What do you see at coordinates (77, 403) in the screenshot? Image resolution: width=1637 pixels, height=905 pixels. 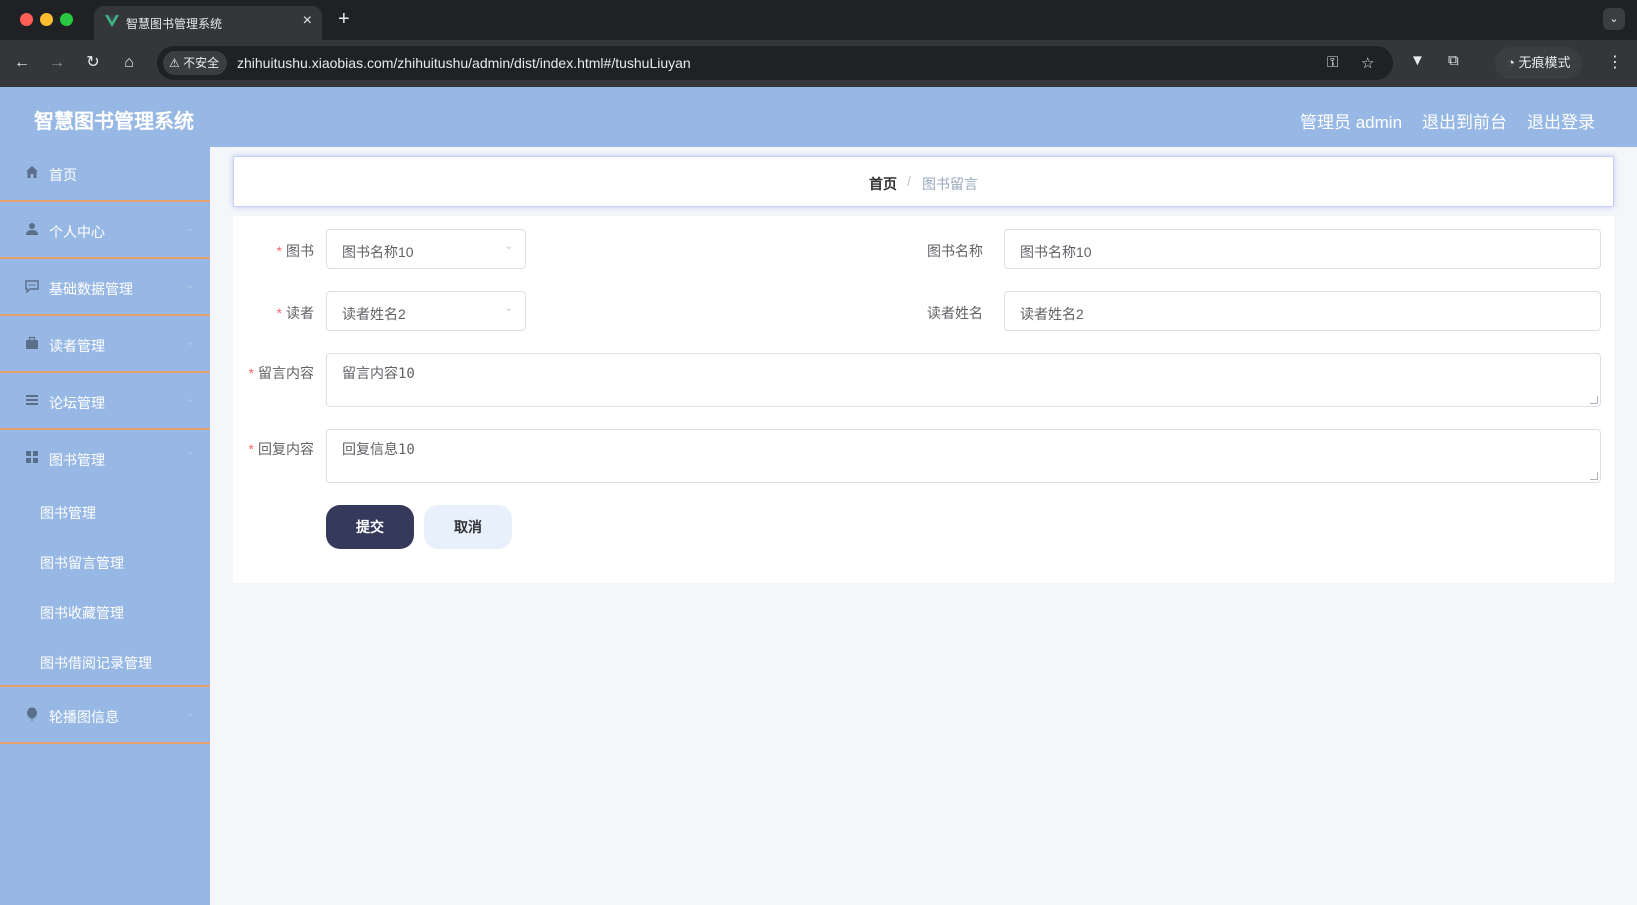 I see `sidebar-item-label: 论坛管理` at bounding box center [77, 403].